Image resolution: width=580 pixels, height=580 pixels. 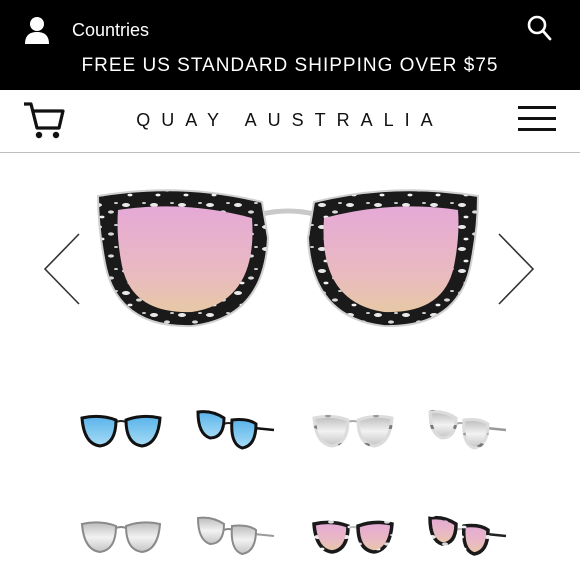 I want to click on search-icon, so click(x=539, y=28).